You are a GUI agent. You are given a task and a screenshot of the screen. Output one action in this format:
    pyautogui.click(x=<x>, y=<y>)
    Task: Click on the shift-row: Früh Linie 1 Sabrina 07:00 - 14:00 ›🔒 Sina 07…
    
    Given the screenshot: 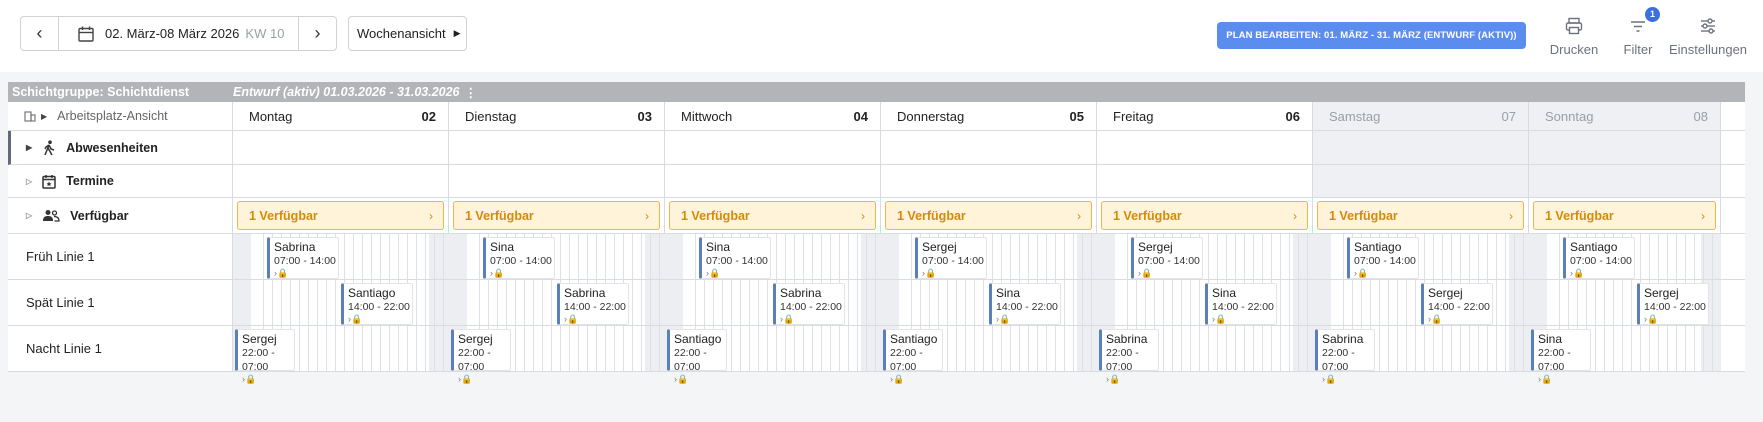 What is the action you would take?
    pyautogui.click(x=876, y=257)
    